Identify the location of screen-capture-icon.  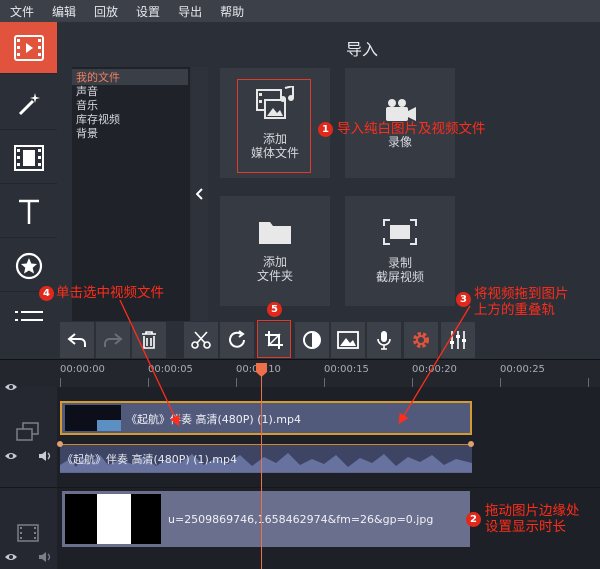
(400, 232).